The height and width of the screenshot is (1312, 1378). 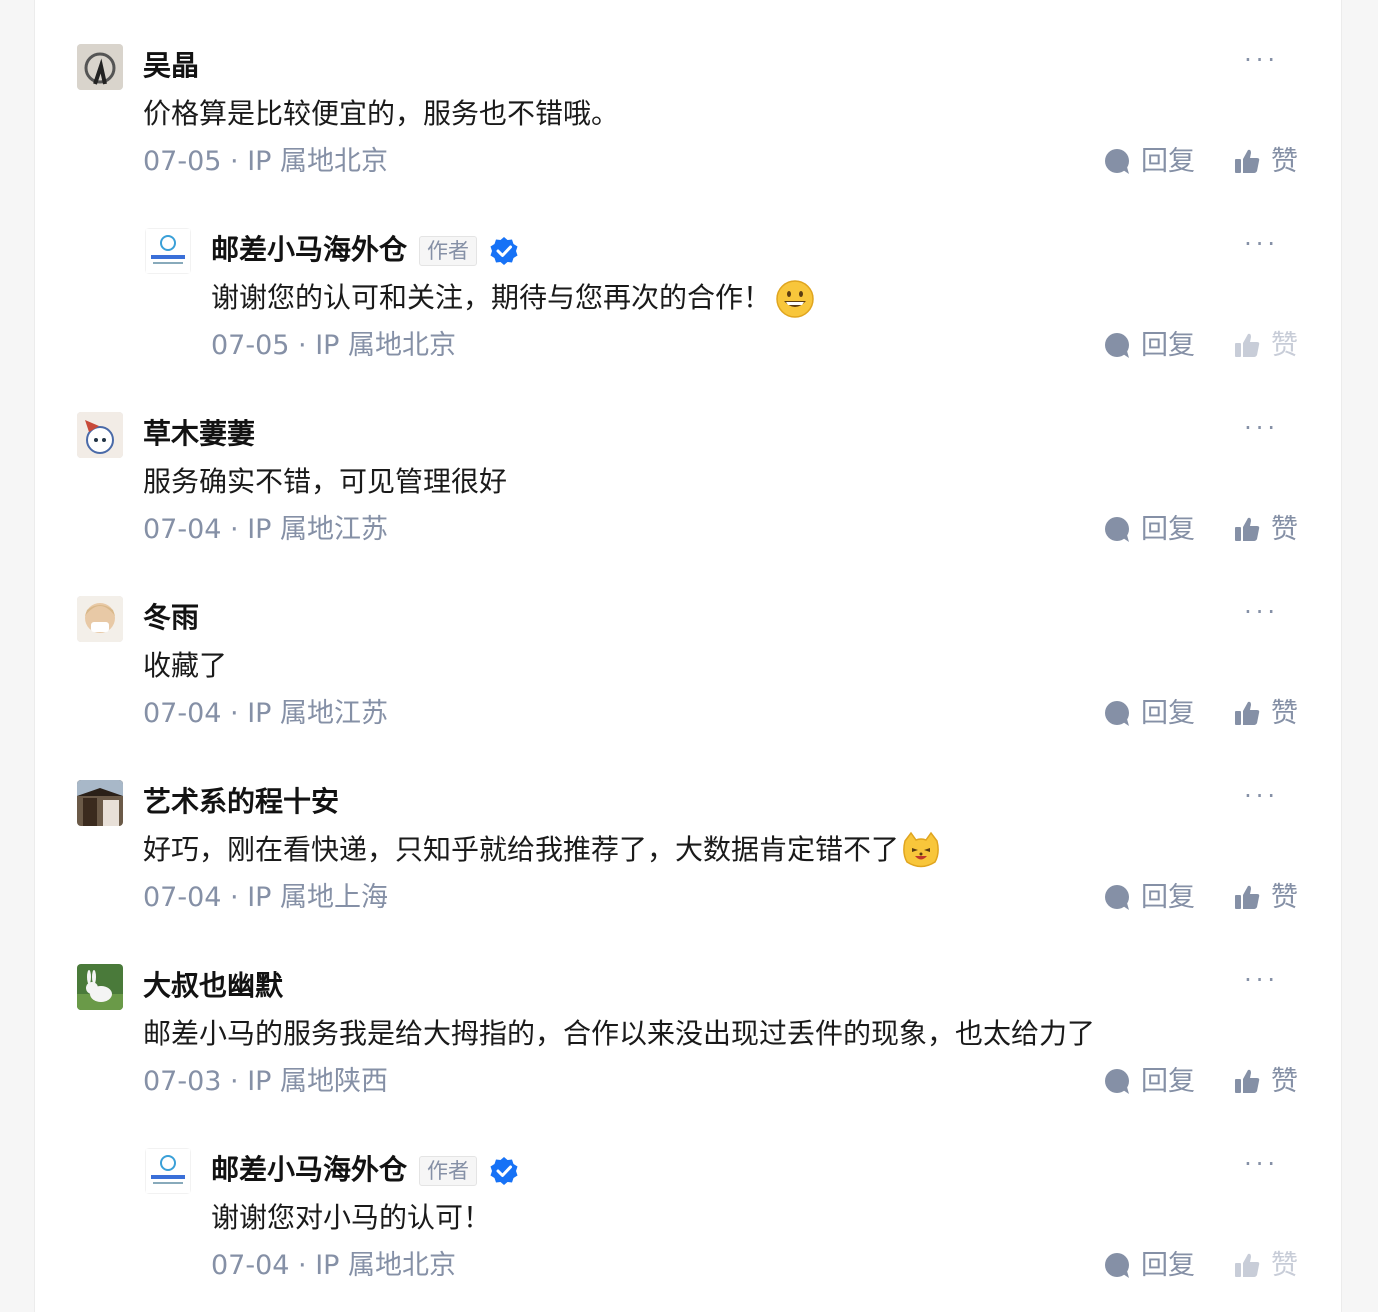 I want to click on comment-text: 好巧，刚在看快递，只知乎就给我推荐了，大数据肯定错不了, so click(x=542, y=850).